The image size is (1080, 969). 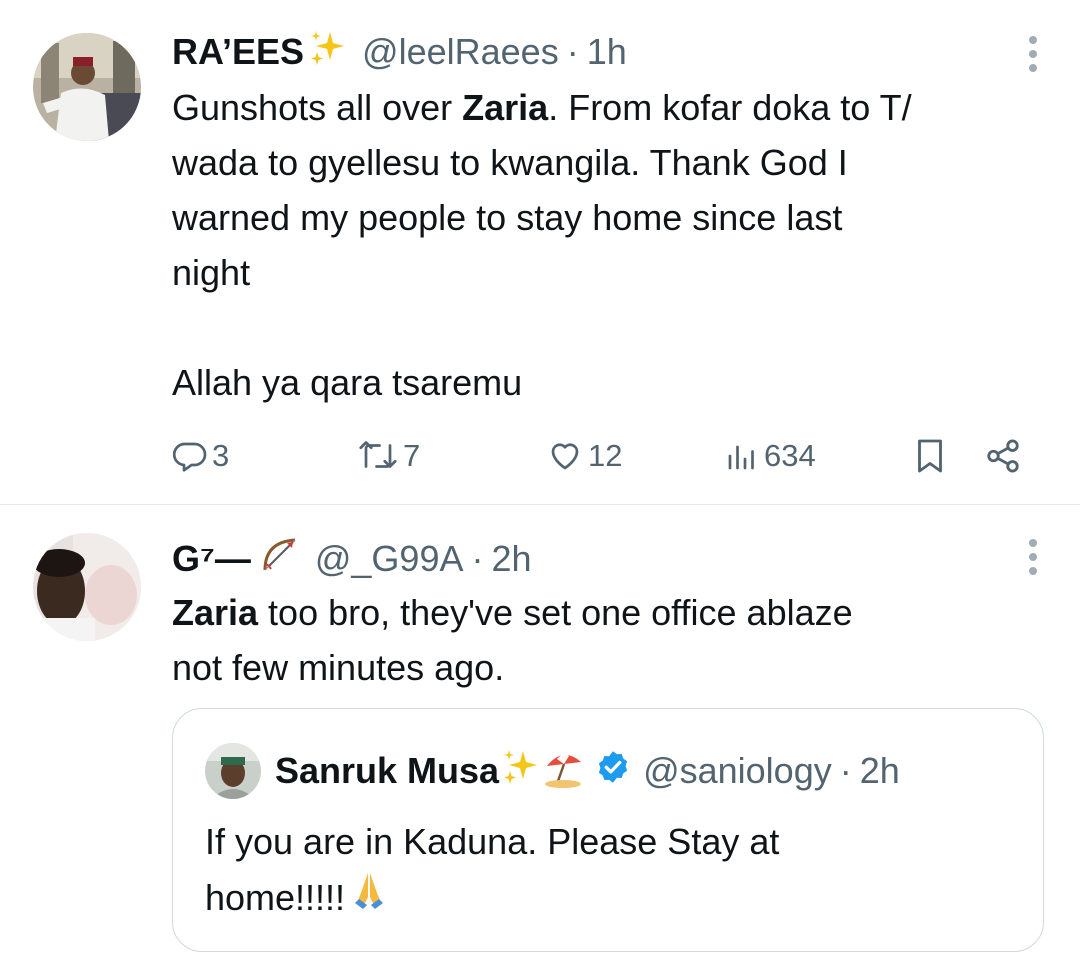 What do you see at coordinates (389, 559) in the screenshot?
I see `author-handle: @_G99A` at bounding box center [389, 559].